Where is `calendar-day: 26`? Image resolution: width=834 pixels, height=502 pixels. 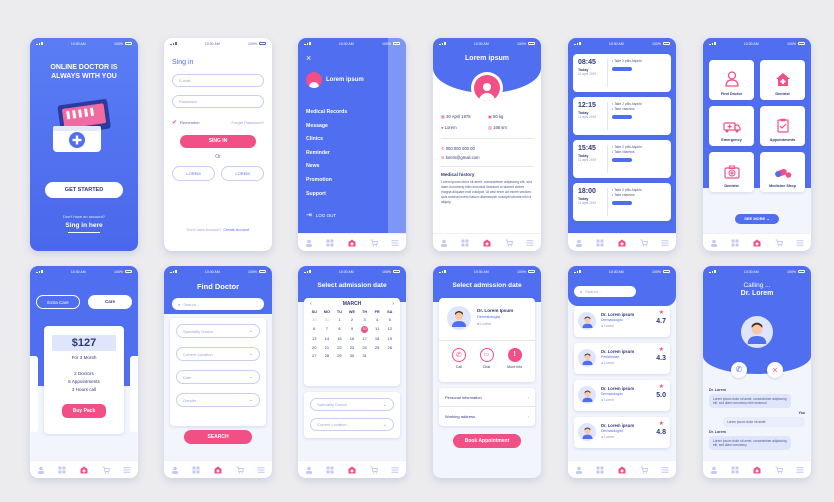
calendar-day: 26 is located at coordinates (389, 347).